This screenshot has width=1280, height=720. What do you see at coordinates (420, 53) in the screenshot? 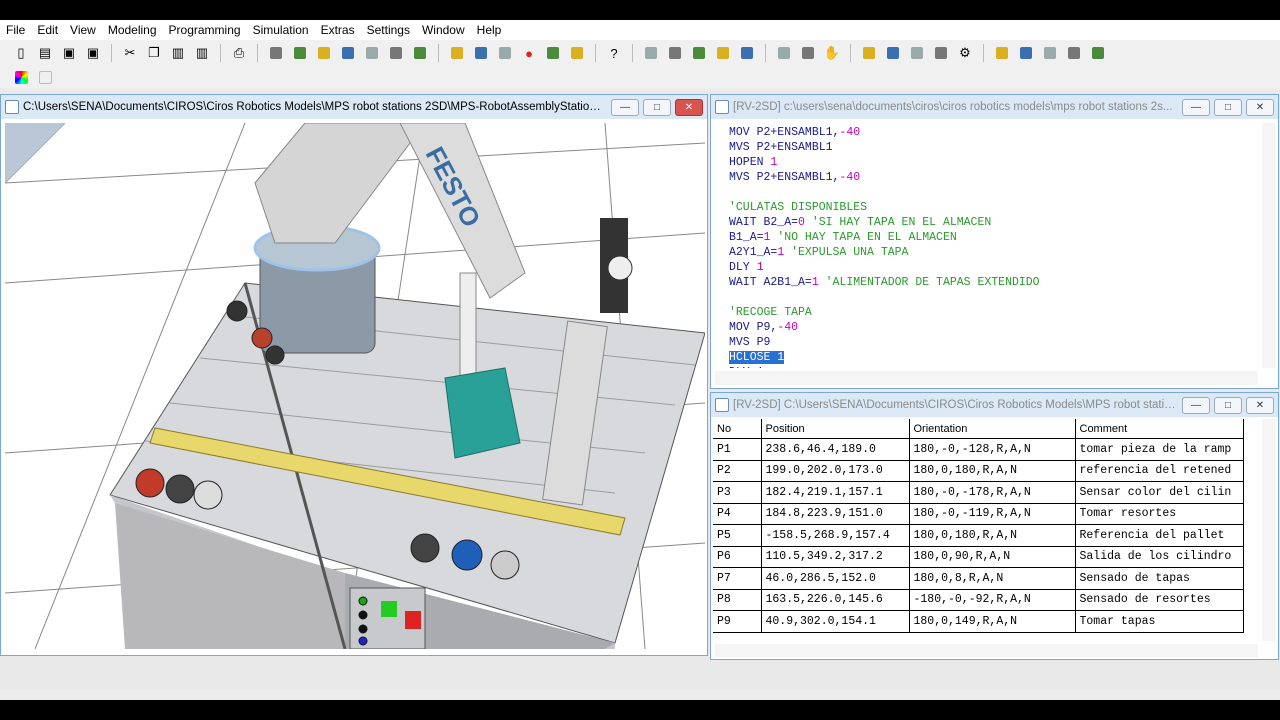
I see `frame-icon` at bounding box center [420, 53].